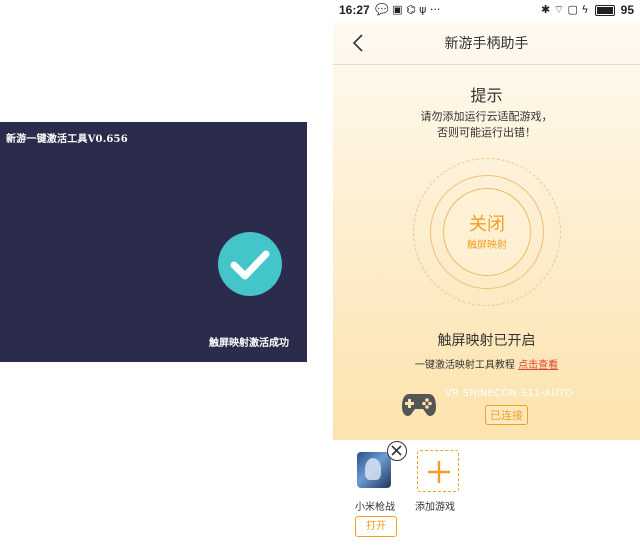 The width and height of the screenshot is (640, 546). Describe the element at coordinates (419, 405) in the screenshot. I see `gamepad-icon` at that location.